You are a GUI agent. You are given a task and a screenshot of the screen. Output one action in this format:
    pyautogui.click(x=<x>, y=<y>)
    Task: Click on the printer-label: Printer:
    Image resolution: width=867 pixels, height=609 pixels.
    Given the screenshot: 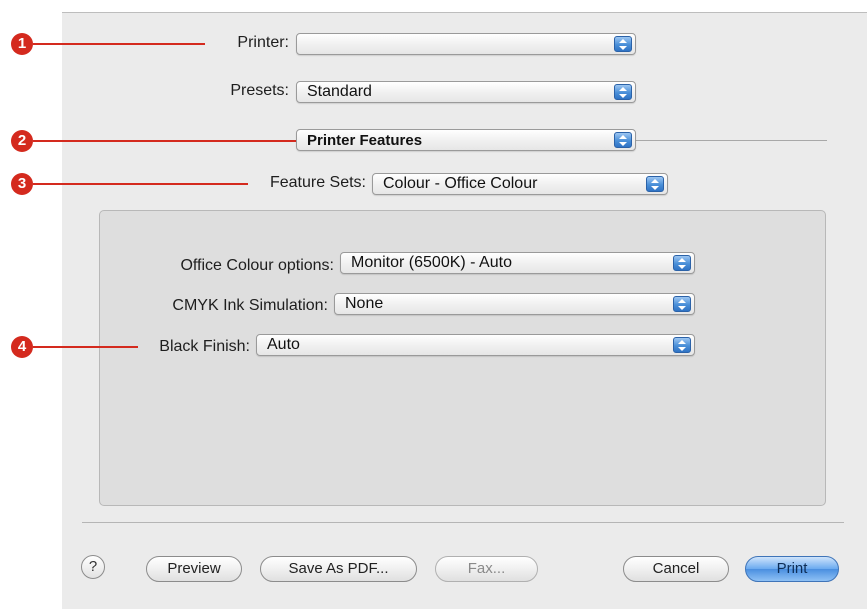 What is the action you would take?
    pyautogui.click(x=263, y=42)
    